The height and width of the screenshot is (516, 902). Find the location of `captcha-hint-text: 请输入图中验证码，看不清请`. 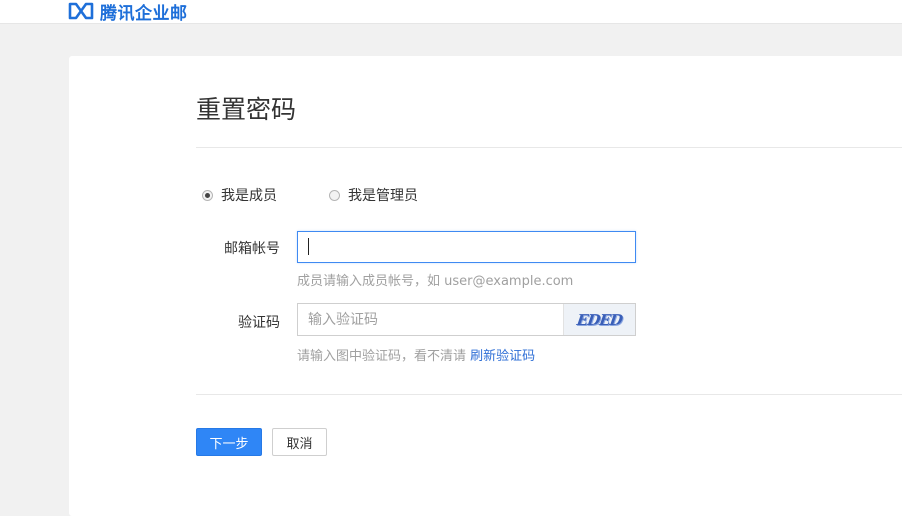

captcha-hint-text: 请输入图中验证码，看不清请 is located at coordinates (384, 356).